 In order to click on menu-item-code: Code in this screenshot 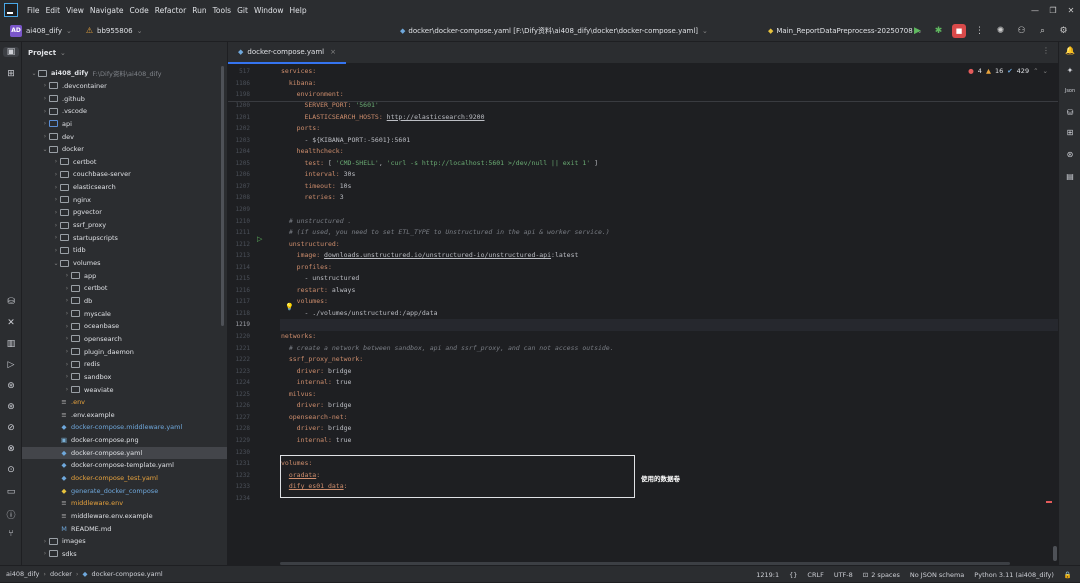, I will do `click(139, 10)`.